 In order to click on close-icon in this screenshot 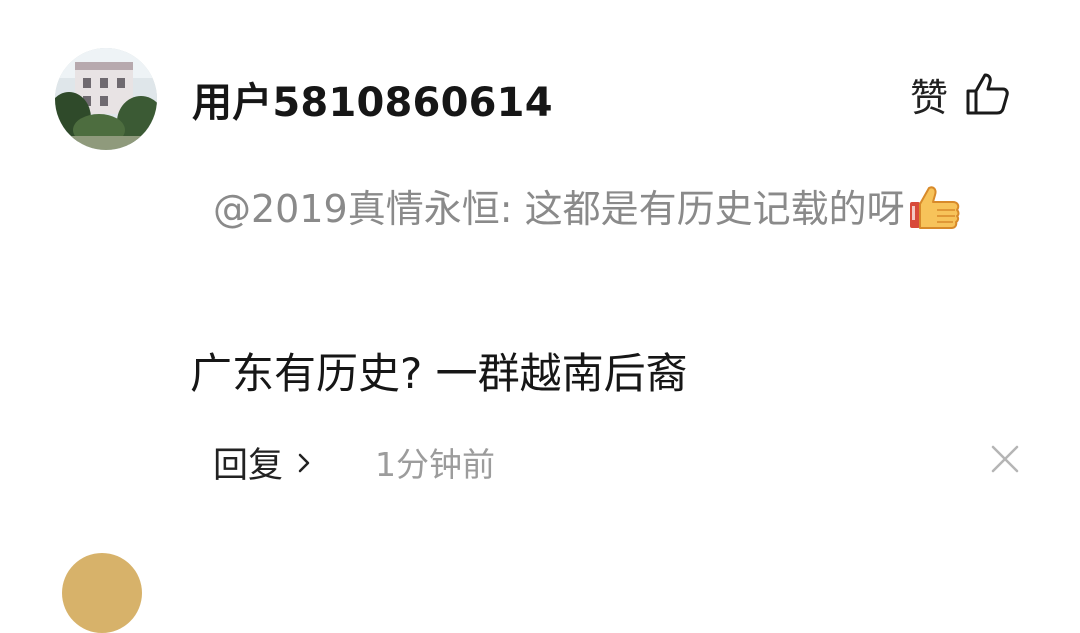, I will do `click(1005, 459)`.